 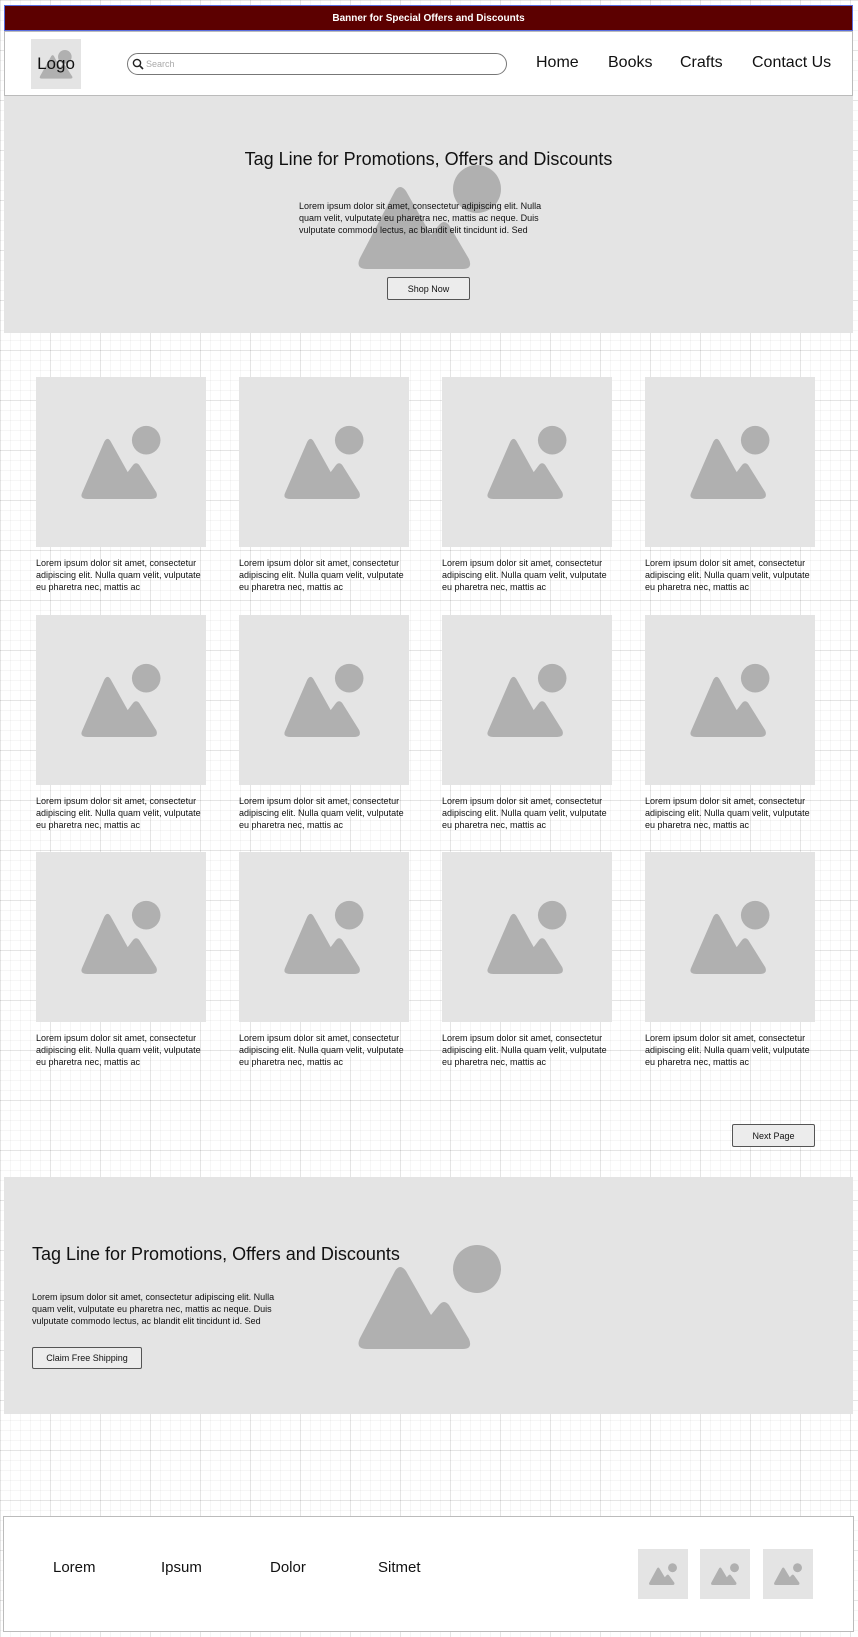 What do you see at coordinates (428, 18) in the screenshot?
I see `offers-banner: Banner for Special Offers and Discounts` at bounding box center [428, 18].